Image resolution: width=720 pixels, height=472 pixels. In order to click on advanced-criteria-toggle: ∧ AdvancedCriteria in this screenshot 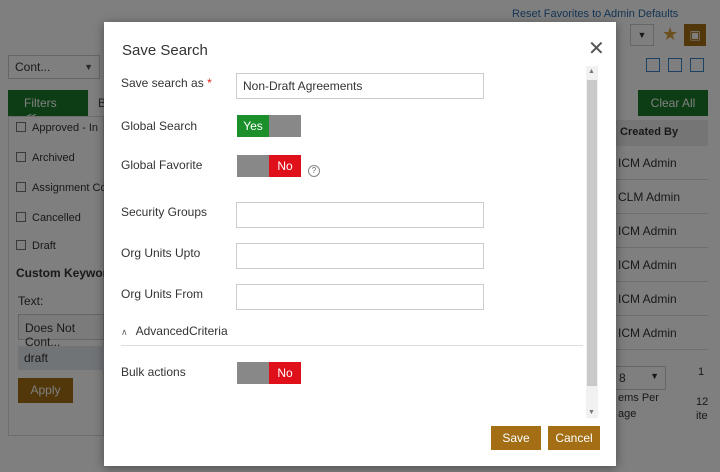, I will do `click(174, 331)`.